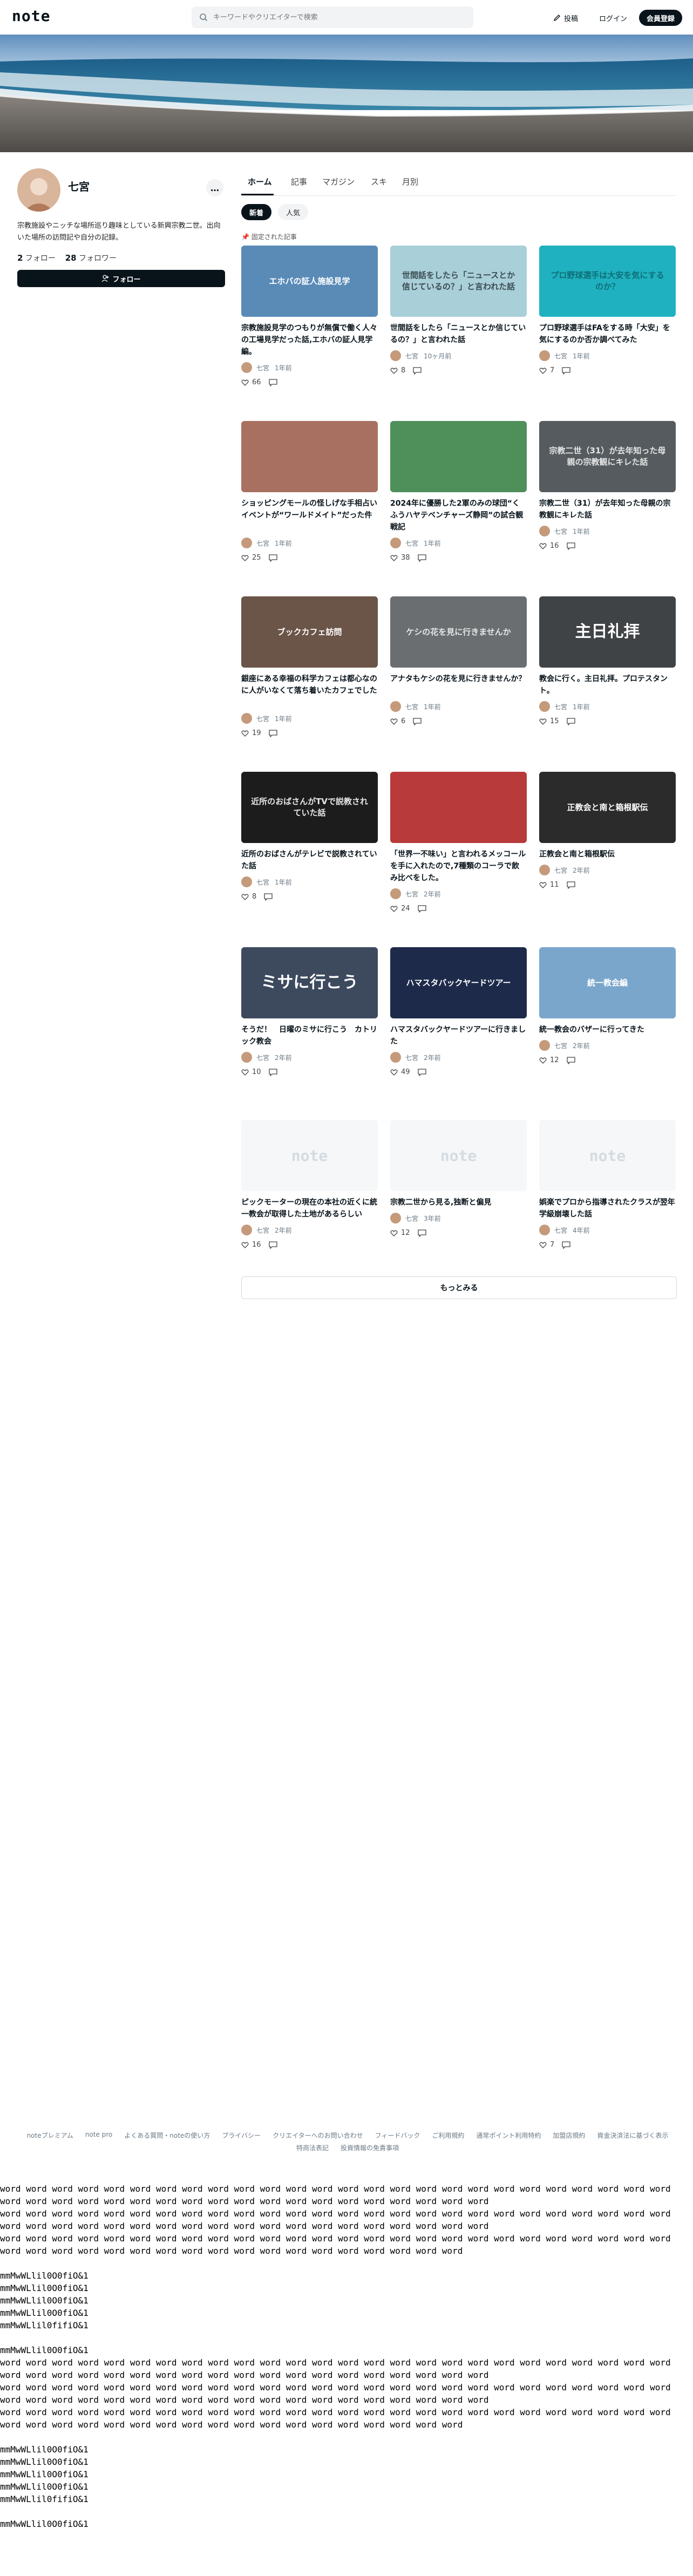 This screenshot has width=693, height=2576. What do you see at coordinates (459, 515) in the screenshot?
I see `article-title: 2024年に優勝した2軍のみの球団“くふうハヤテベンチャーズ静岡”の試合観戦記` at bounding box center [459, 515].